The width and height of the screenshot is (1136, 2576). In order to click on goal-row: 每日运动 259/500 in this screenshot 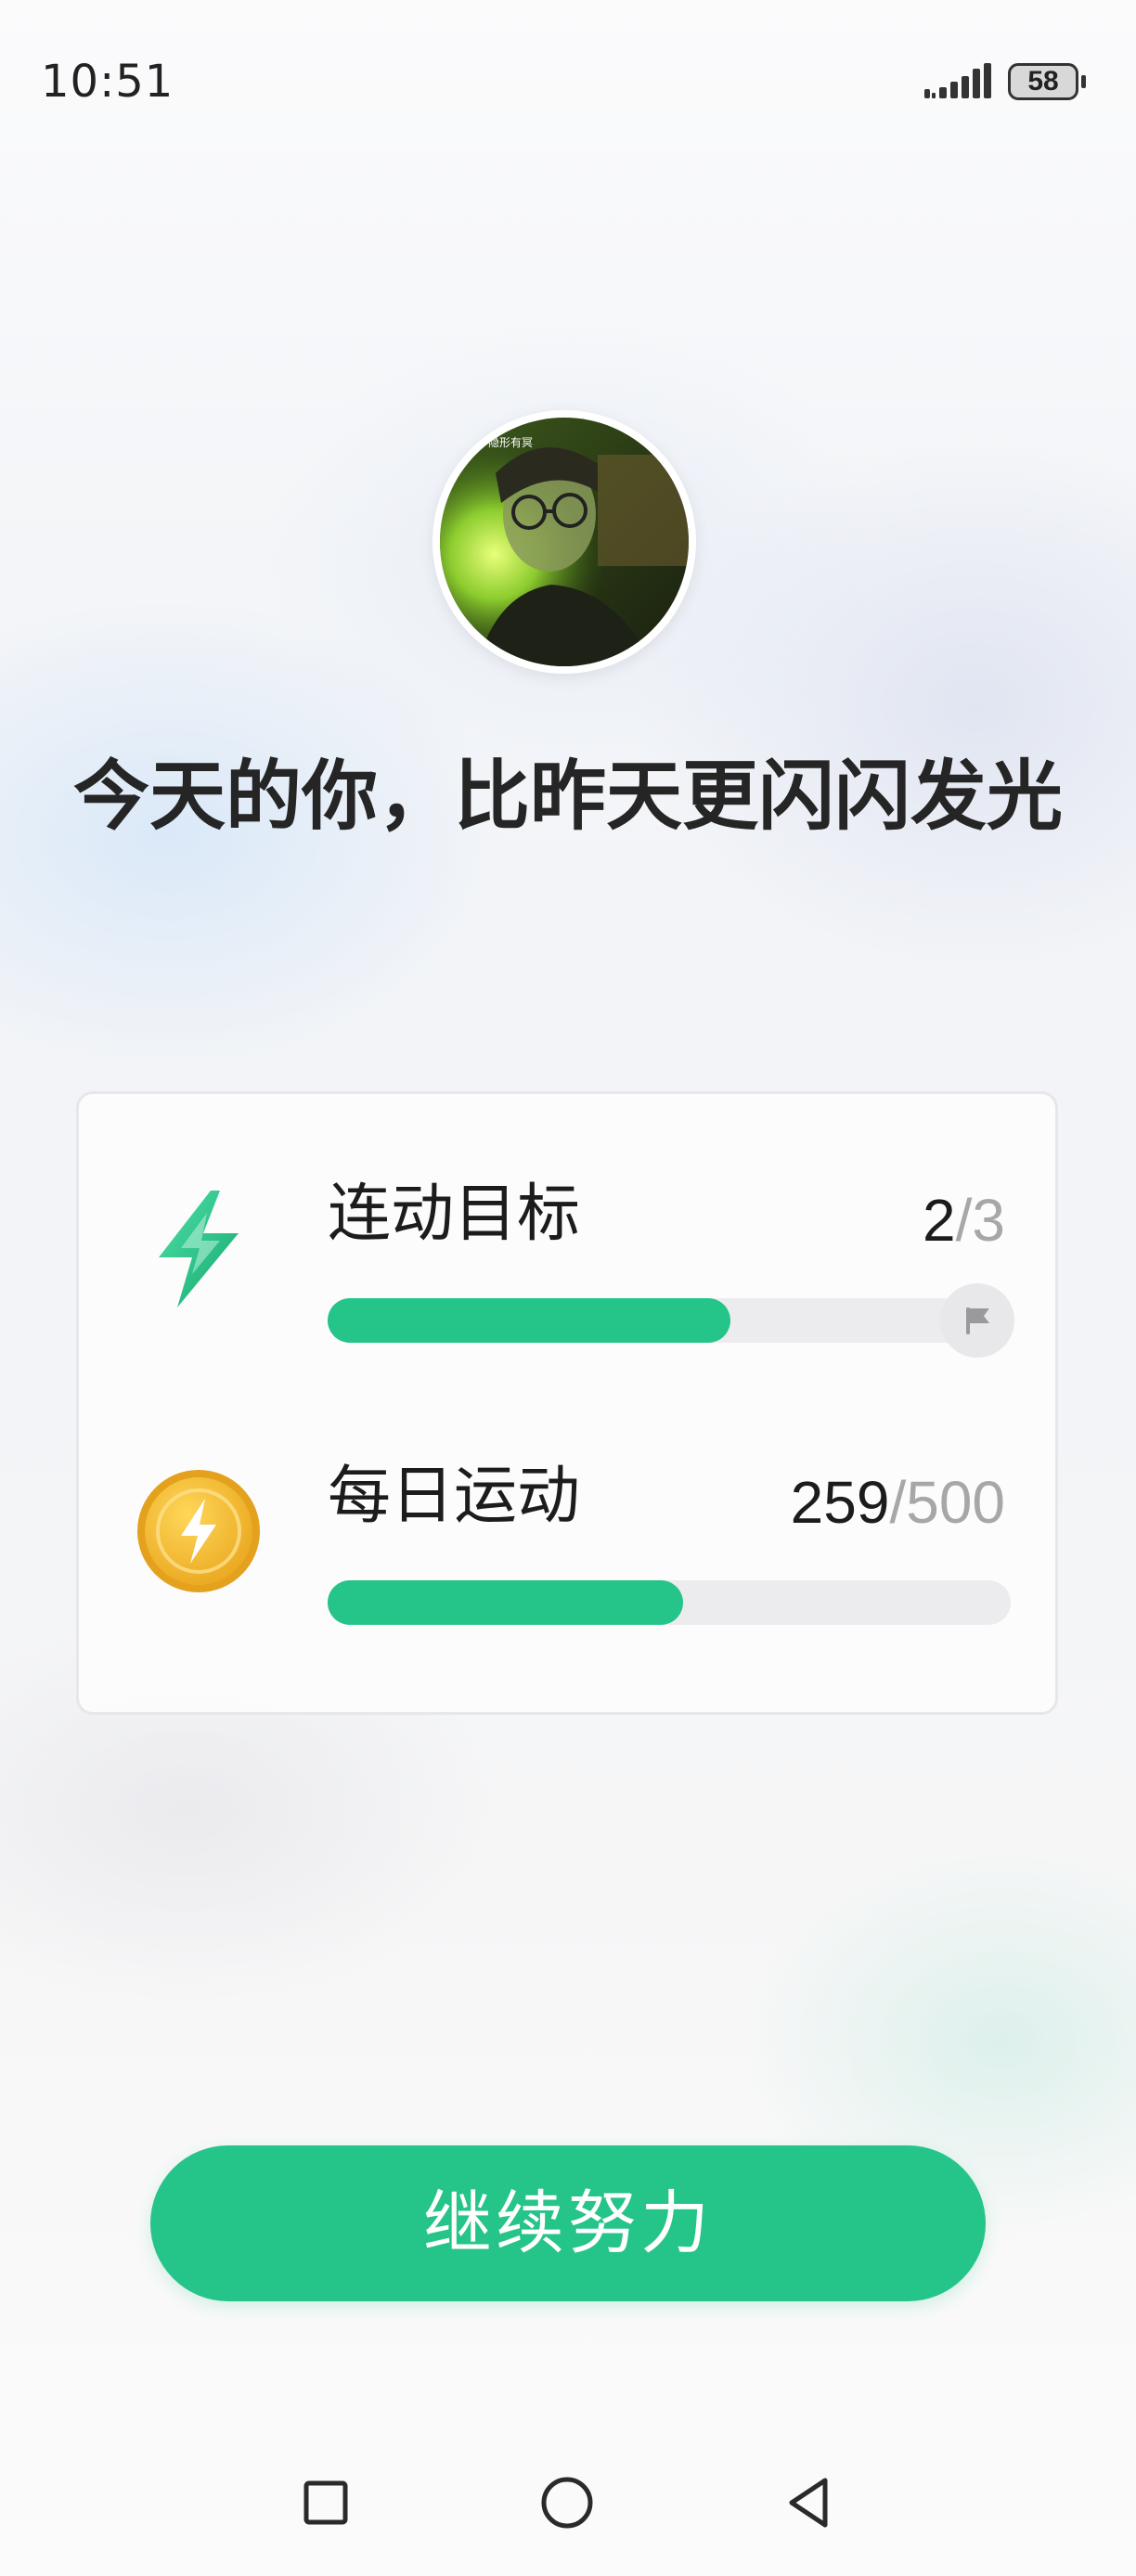, I will do `click(567, 1543)`.